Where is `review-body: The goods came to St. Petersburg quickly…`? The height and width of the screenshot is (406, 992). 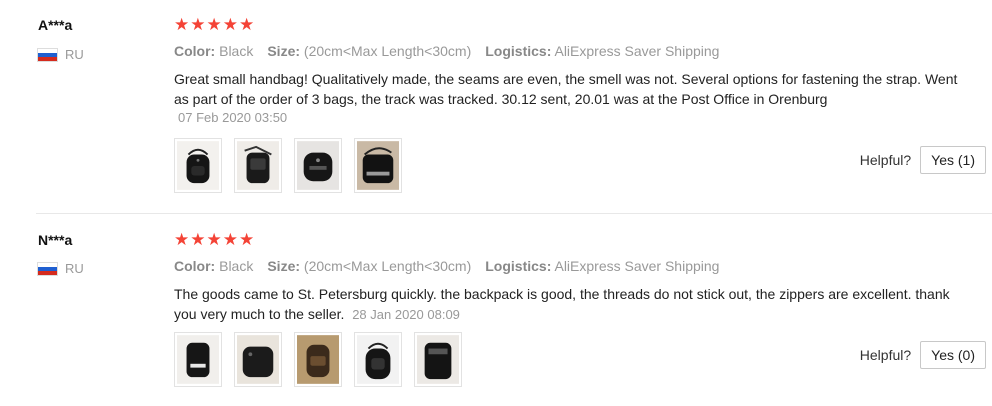 review-body: The goods came to St. Petersburg quickly… is located at coordinates (562, 304).